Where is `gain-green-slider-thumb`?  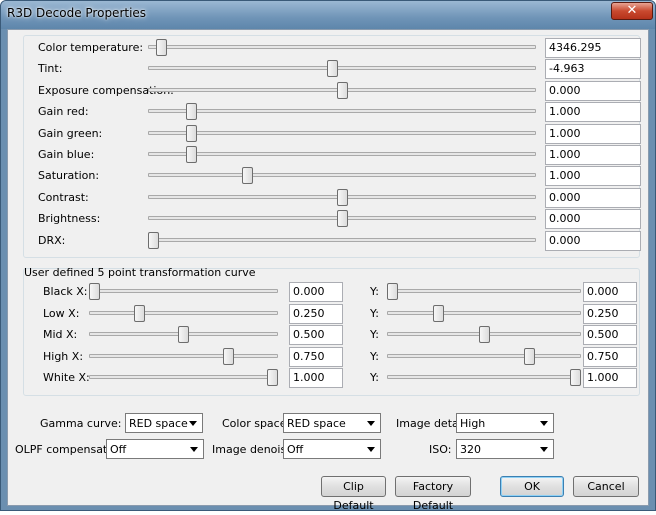 gain-green-slider-thumb is located at coordinates (191, 133).